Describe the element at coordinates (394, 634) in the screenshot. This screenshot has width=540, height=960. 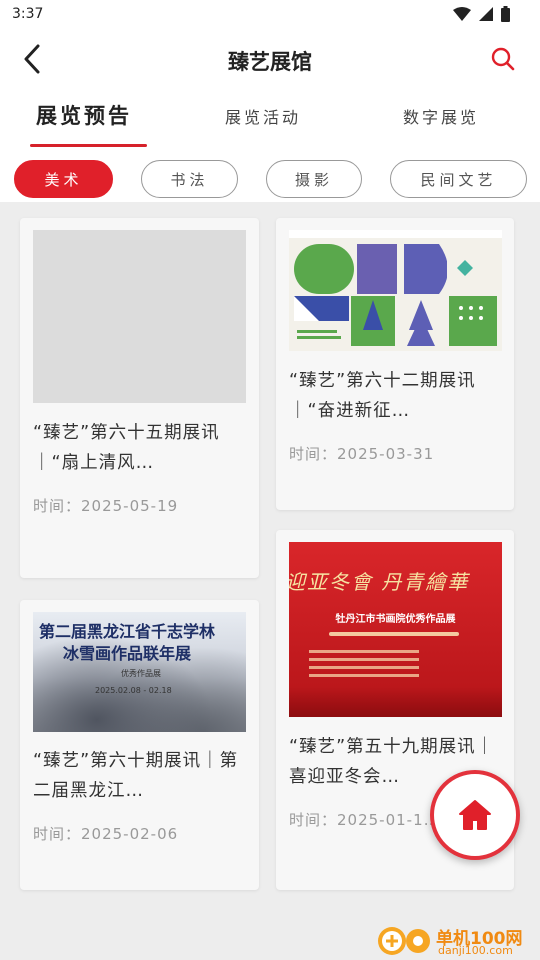
I see `poster-date-line` at that location.